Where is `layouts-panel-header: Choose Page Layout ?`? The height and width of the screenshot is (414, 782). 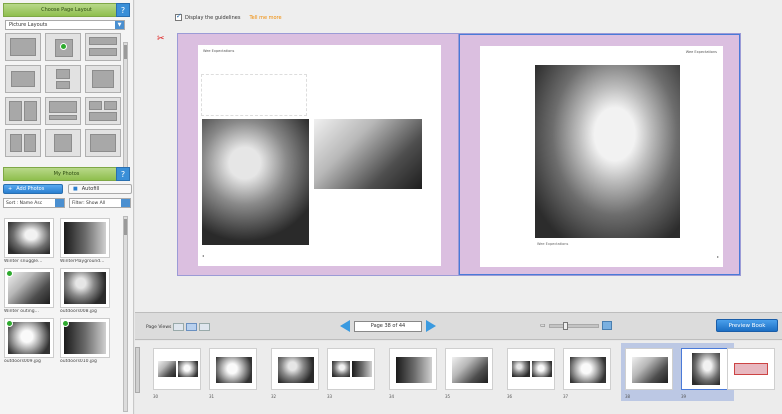 layouts-panel-header: Choose Page Layout ? is located at coordinates (66, 10).